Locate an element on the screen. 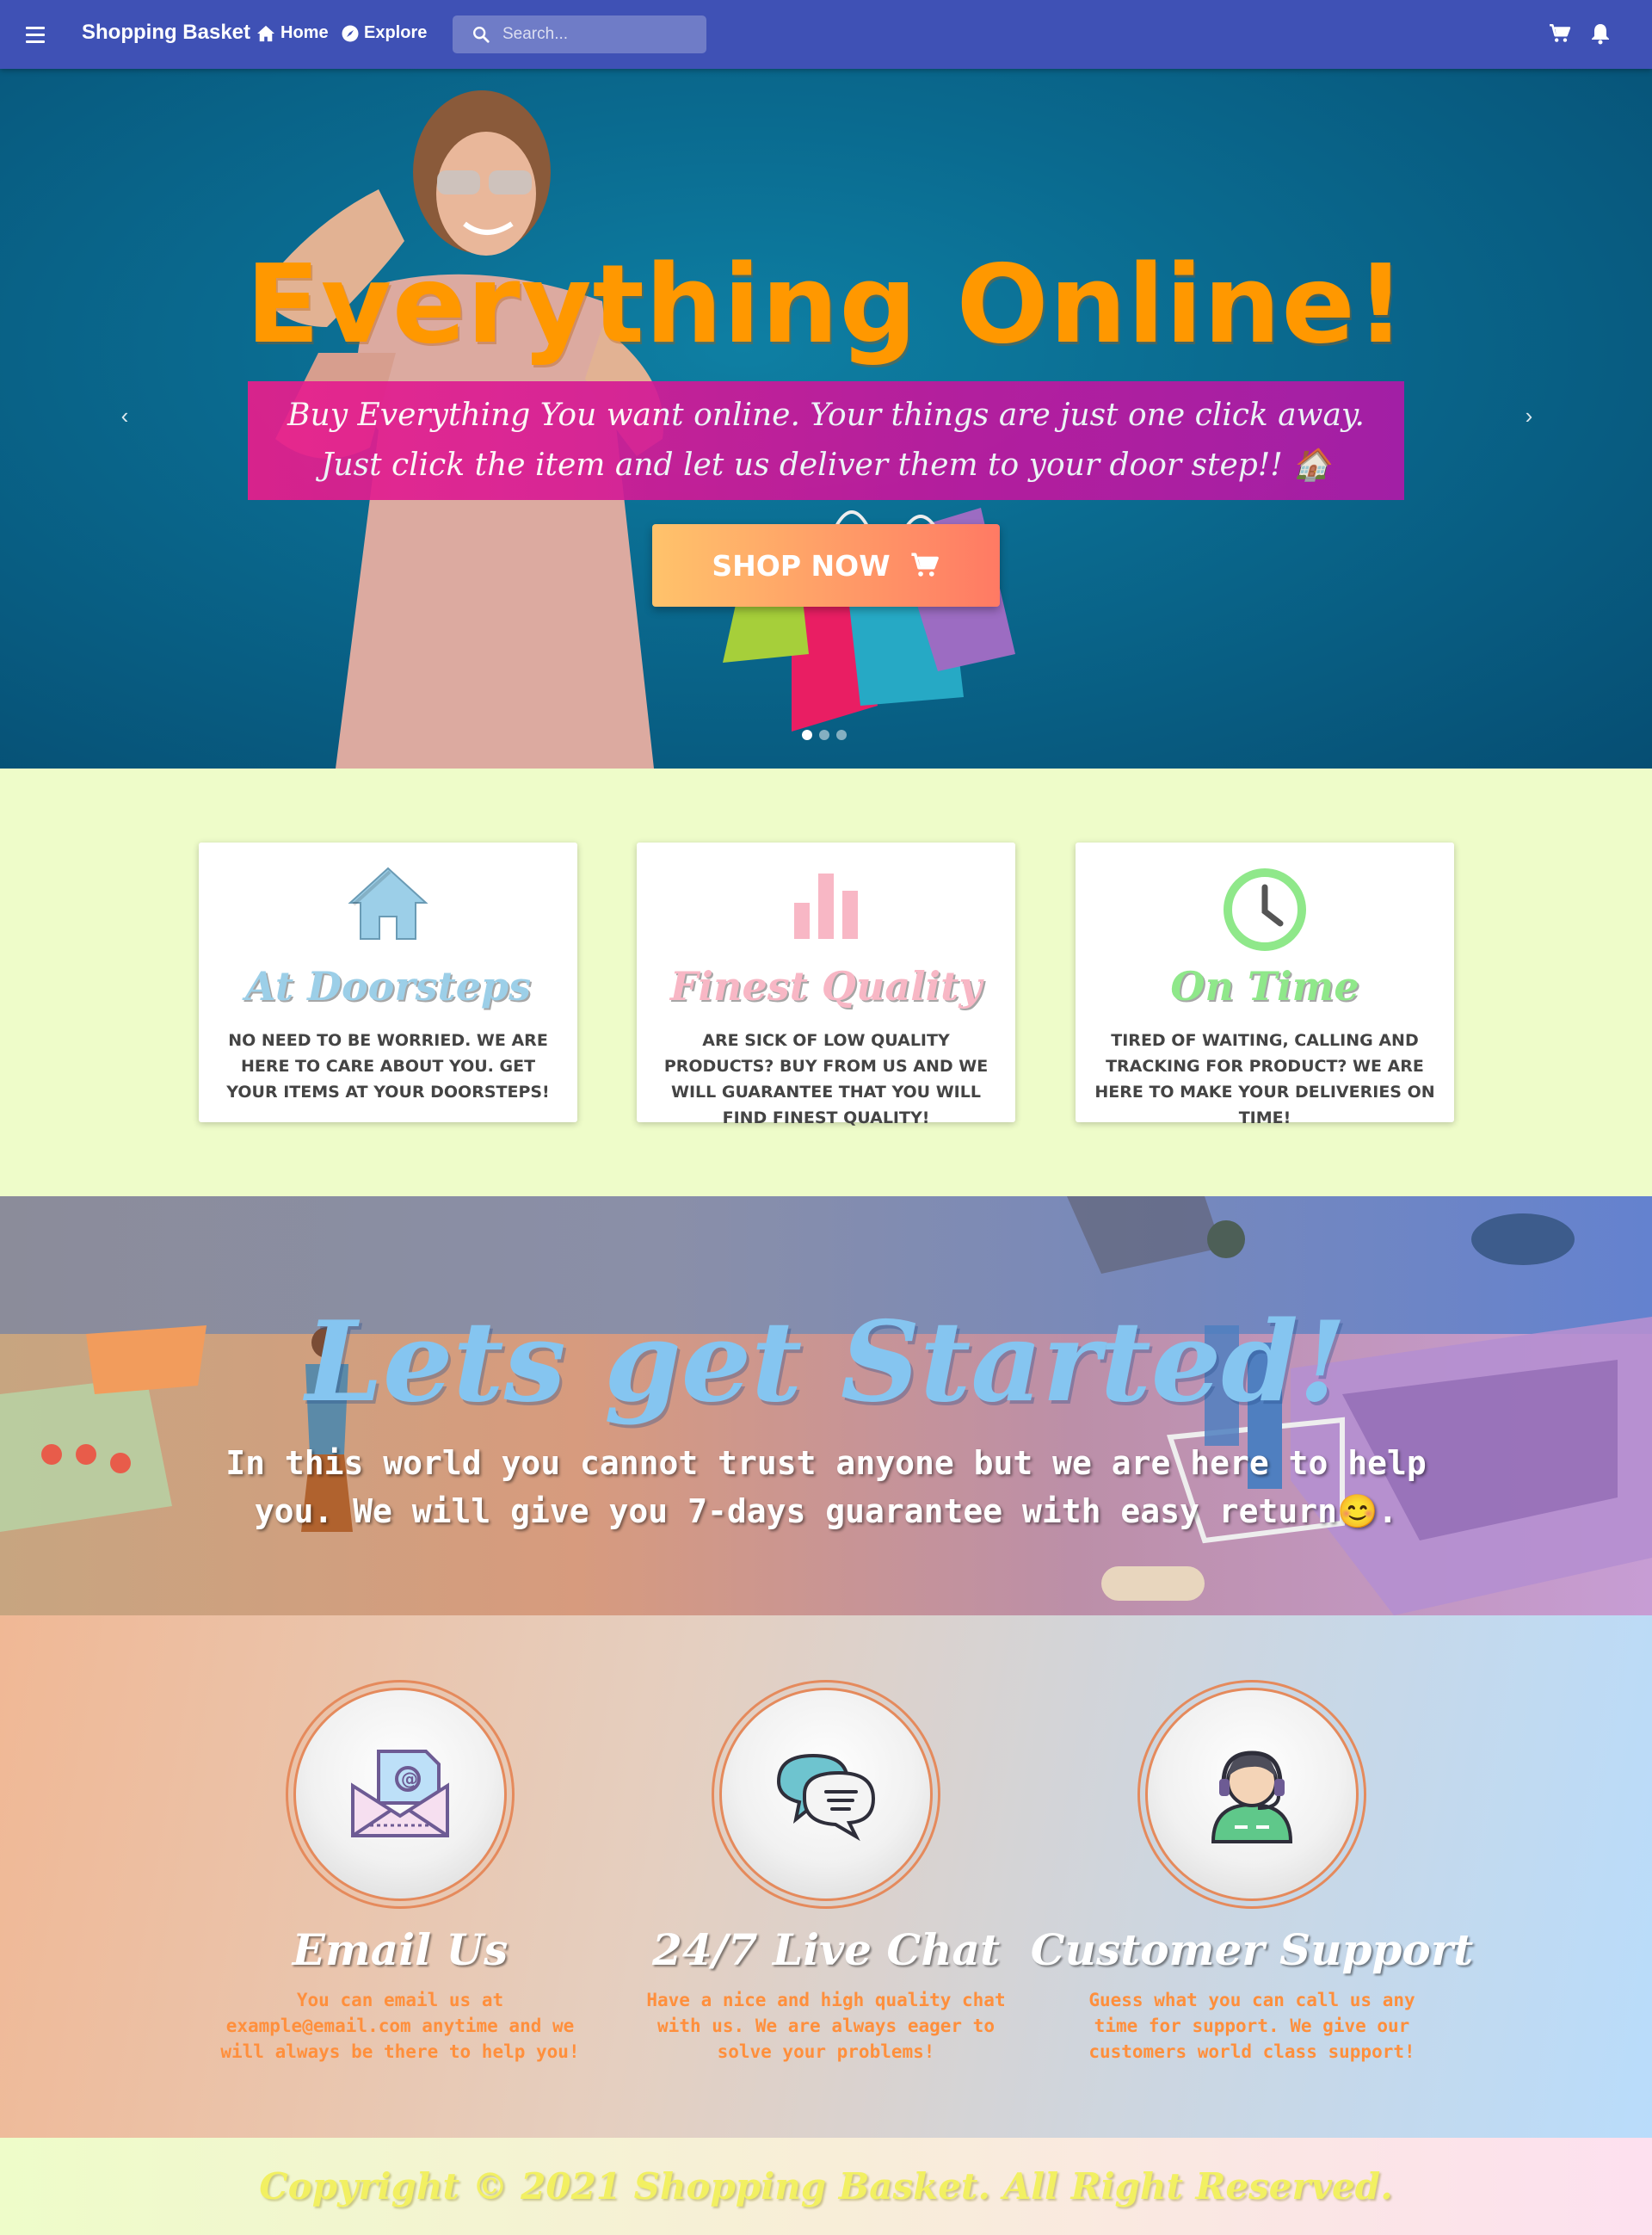 The height and width of the screenshot is (2235, 1652). shop-now-button: SHOP NOW is located at coordinates (826, 565).